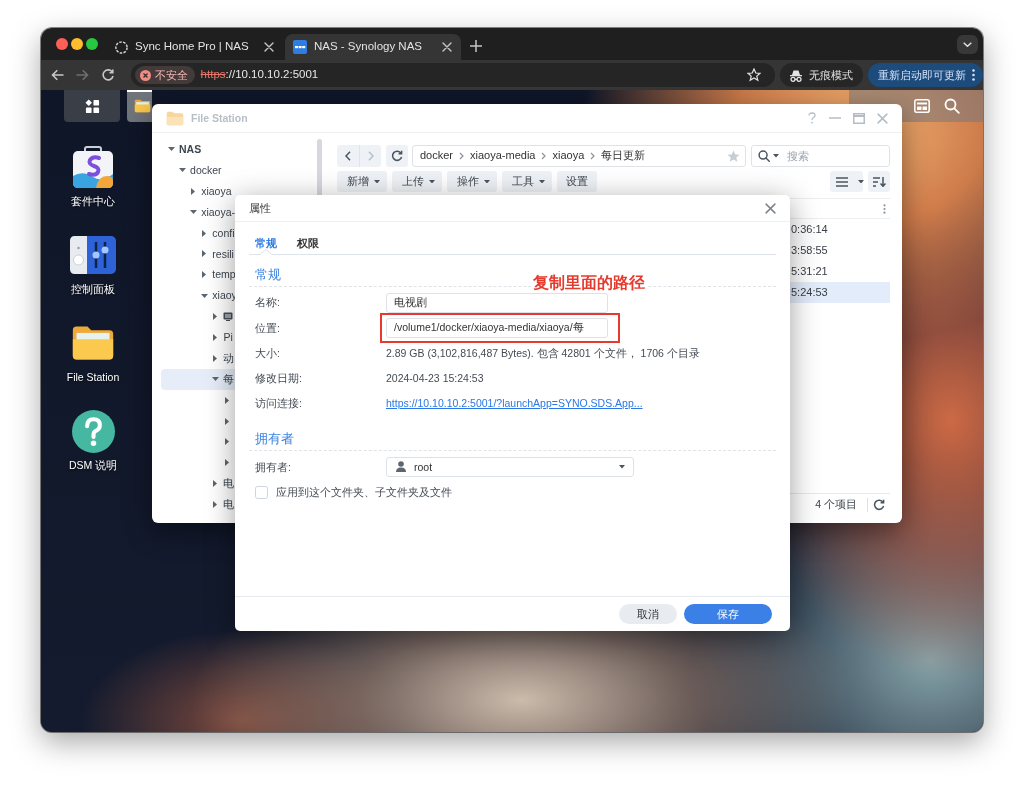 The height and width of the screenshot is (787, 1024). I want to click on tree-item: xiaoya, so click(210, 191).